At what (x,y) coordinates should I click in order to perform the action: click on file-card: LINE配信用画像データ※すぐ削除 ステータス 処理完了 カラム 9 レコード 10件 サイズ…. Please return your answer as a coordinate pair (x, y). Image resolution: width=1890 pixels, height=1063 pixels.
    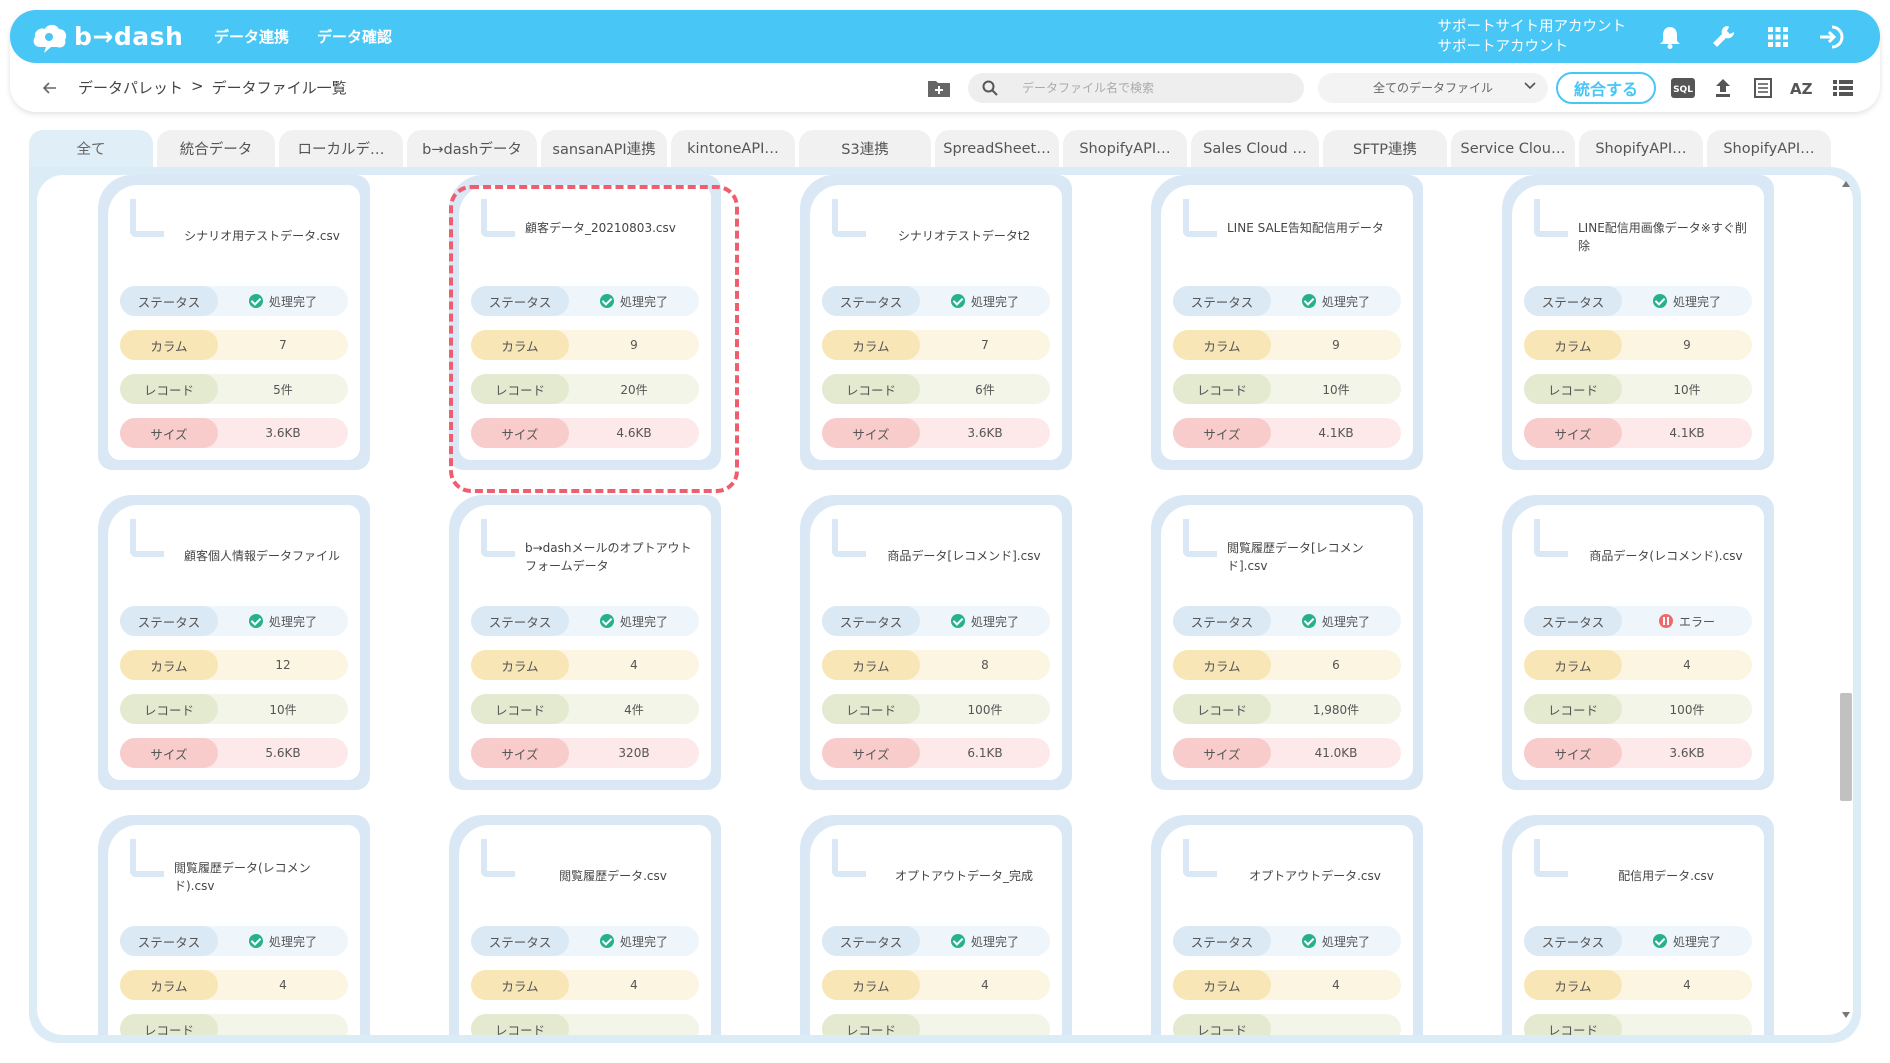
    Looking at the image, I should click on (1638, 322).